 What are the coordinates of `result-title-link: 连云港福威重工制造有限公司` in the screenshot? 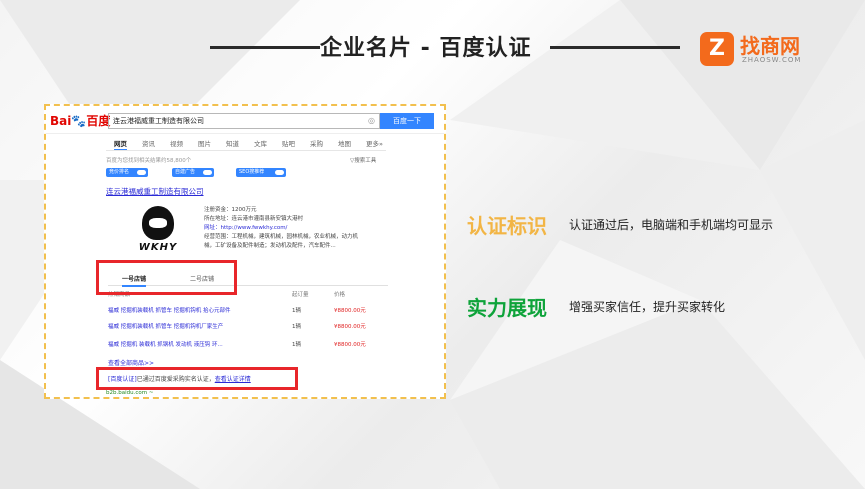 It's located at (155, 191).